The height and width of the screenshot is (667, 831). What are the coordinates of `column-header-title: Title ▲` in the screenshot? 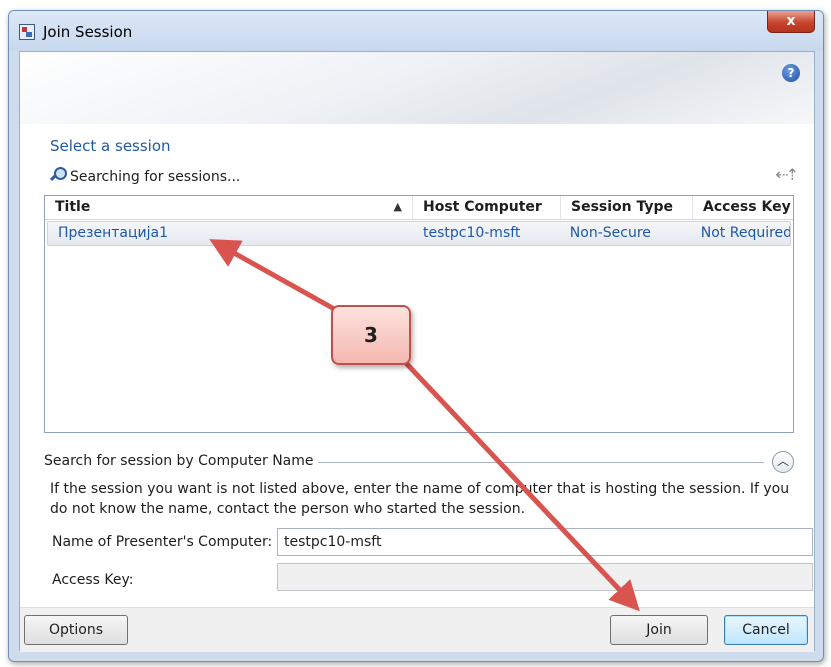 It's located at (229, 207).